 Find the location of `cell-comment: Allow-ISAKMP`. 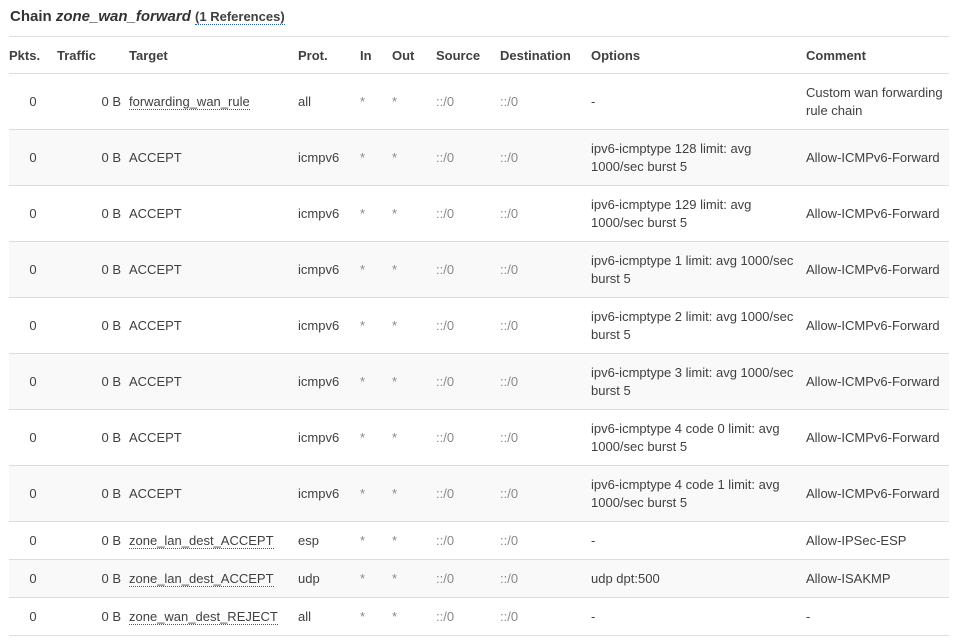

cell-comment: Allow-ISAKMP is located at coordinates (873, 578).